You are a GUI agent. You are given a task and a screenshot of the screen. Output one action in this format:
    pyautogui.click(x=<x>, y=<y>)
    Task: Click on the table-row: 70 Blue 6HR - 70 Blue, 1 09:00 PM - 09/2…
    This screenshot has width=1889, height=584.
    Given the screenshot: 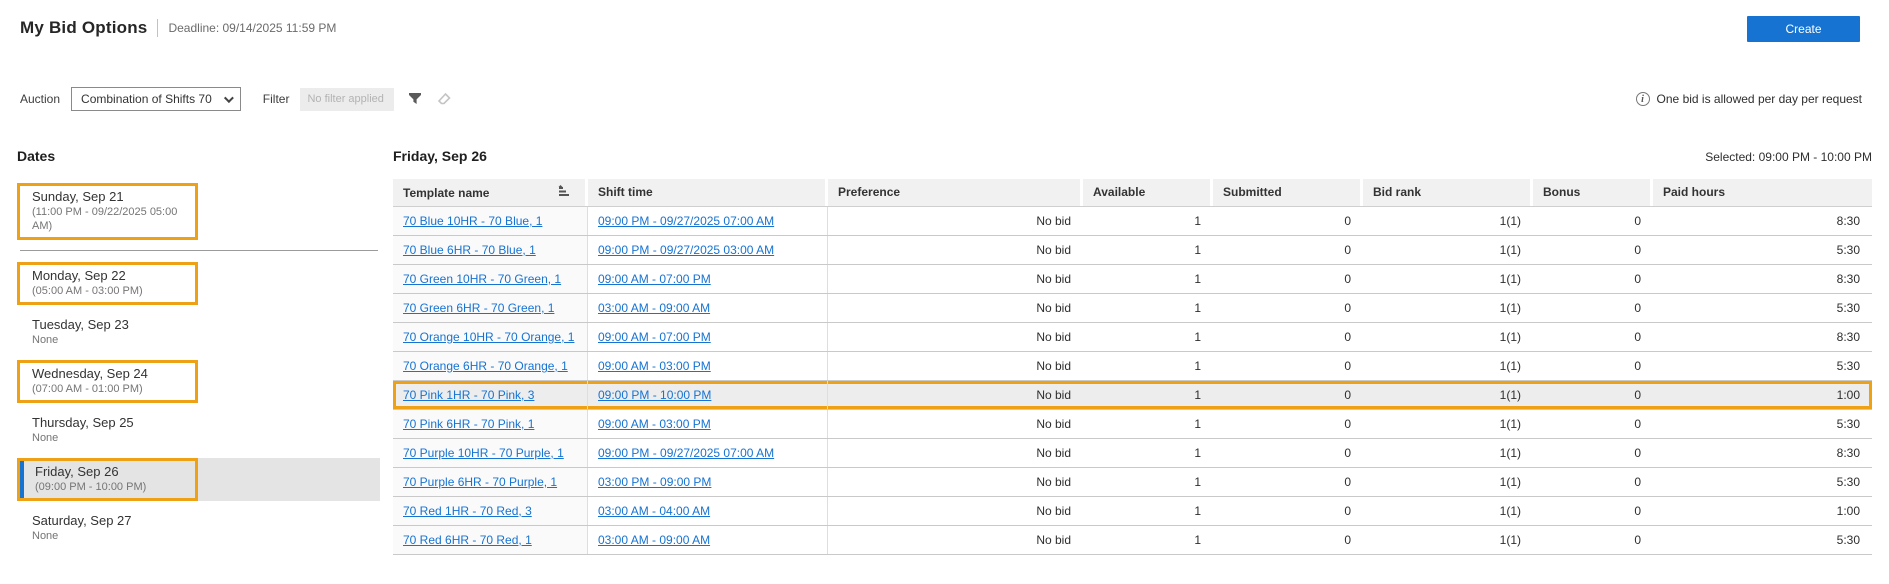 What is the action you would take?
    pyautogui.click(x=1132, y=250)
    